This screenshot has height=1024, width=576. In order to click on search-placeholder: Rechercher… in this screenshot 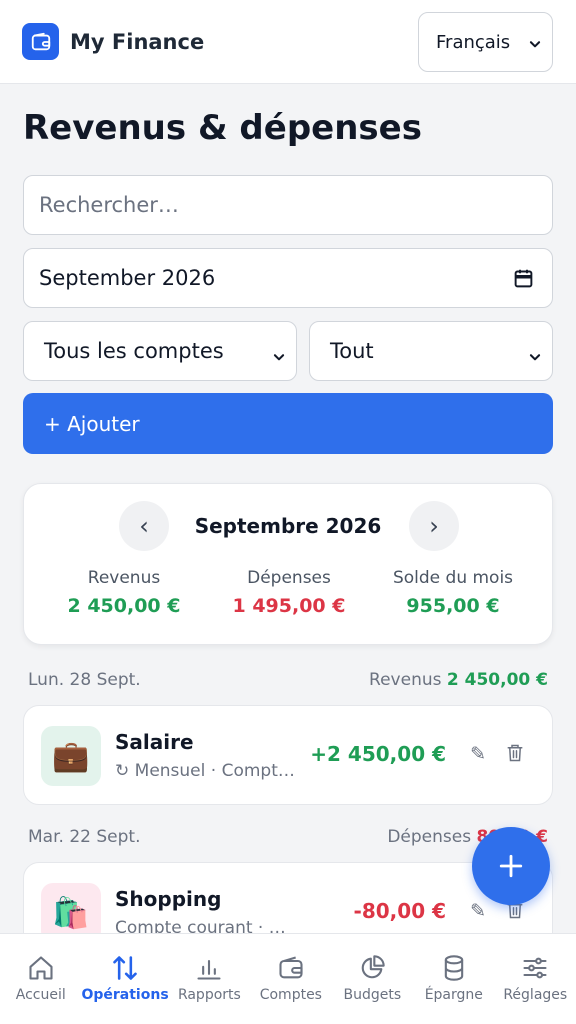, I will do `click(109, 205)`.